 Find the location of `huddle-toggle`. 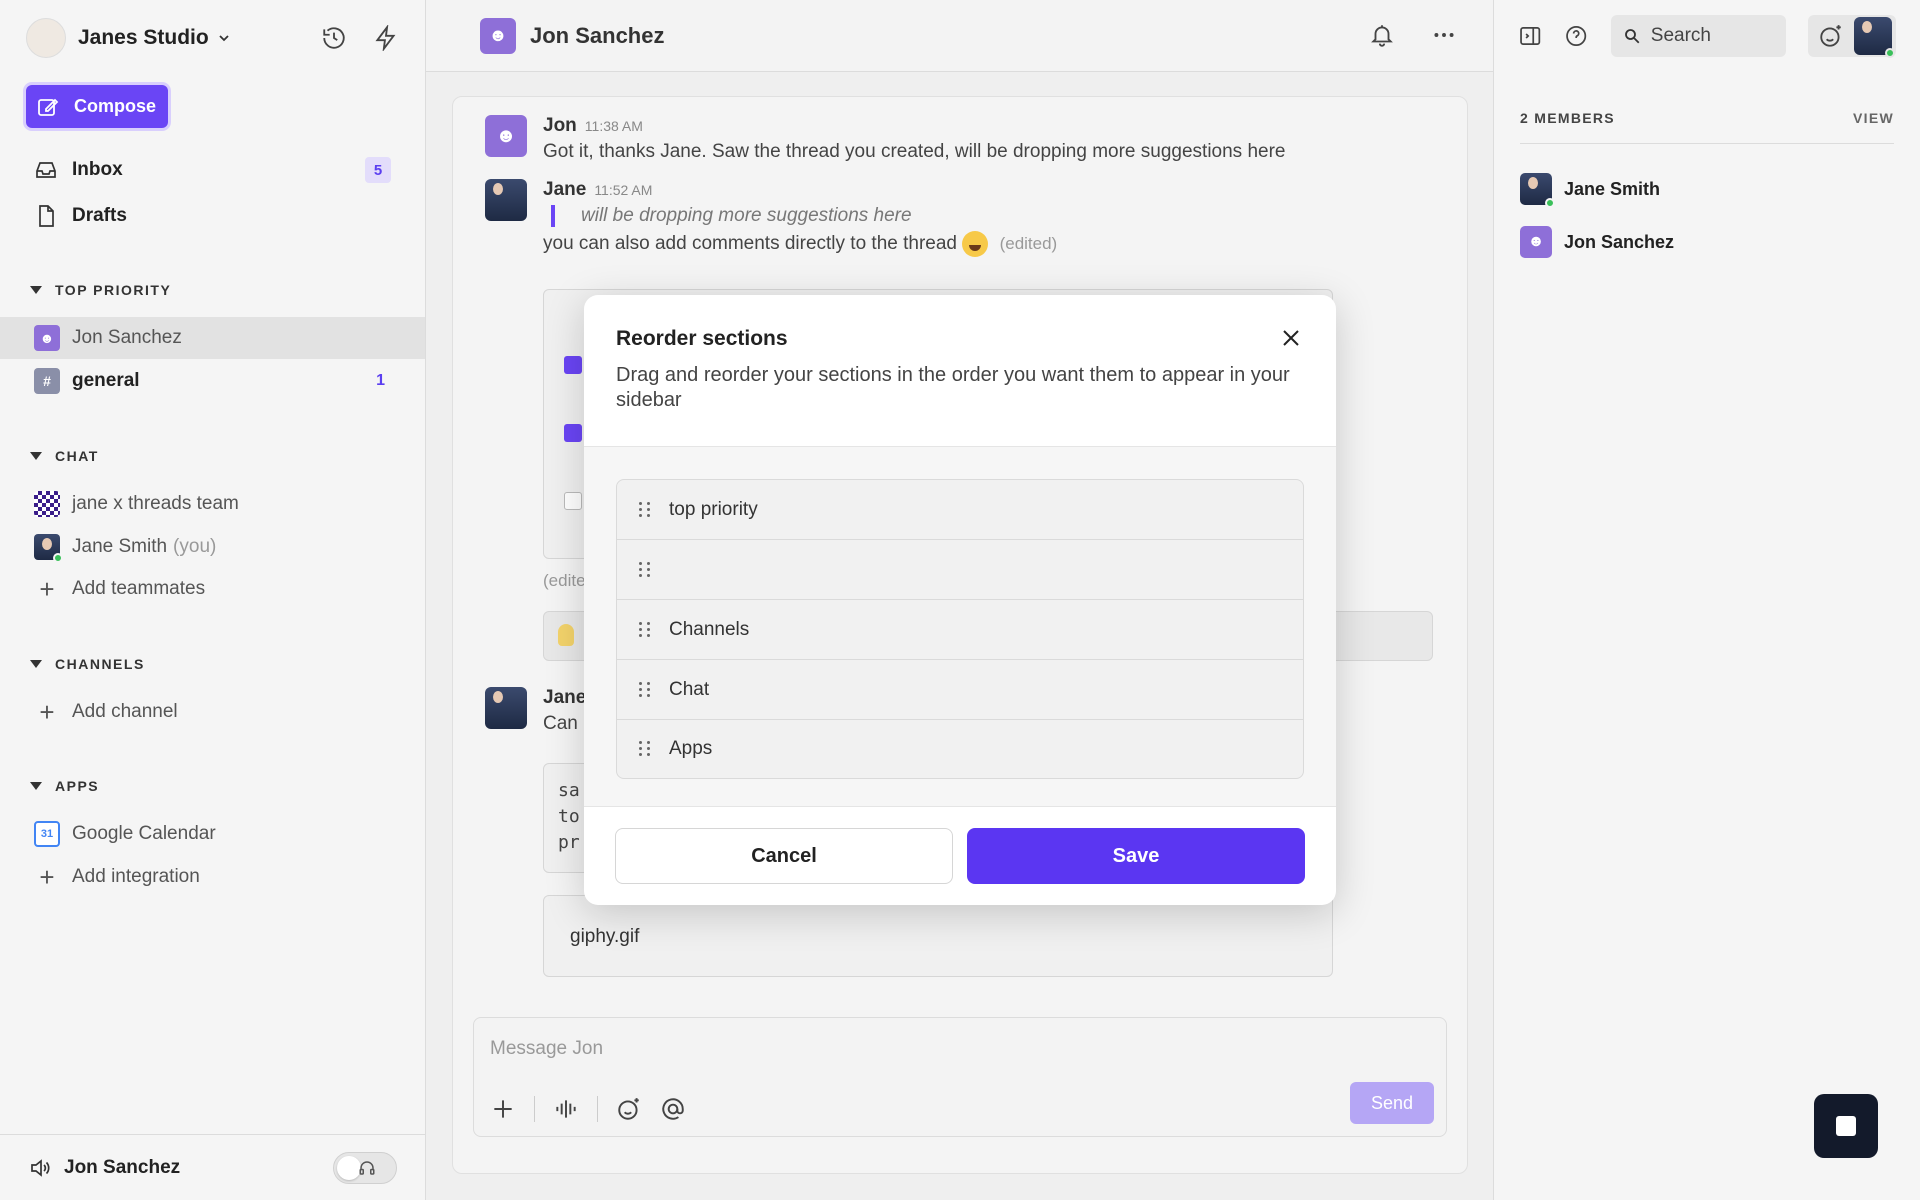

huddle-toggle is located at coordinates (365, 1167).